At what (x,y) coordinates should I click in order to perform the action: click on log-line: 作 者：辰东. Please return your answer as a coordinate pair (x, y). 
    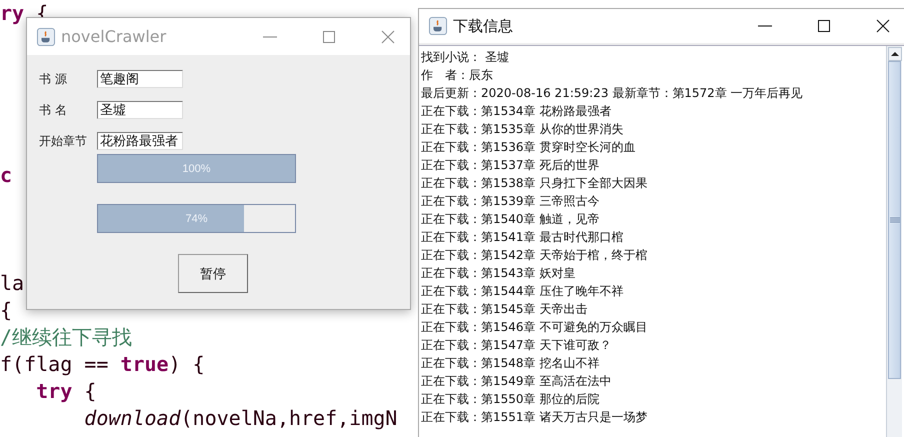
    Looking at the image, I should click on (457, 75).